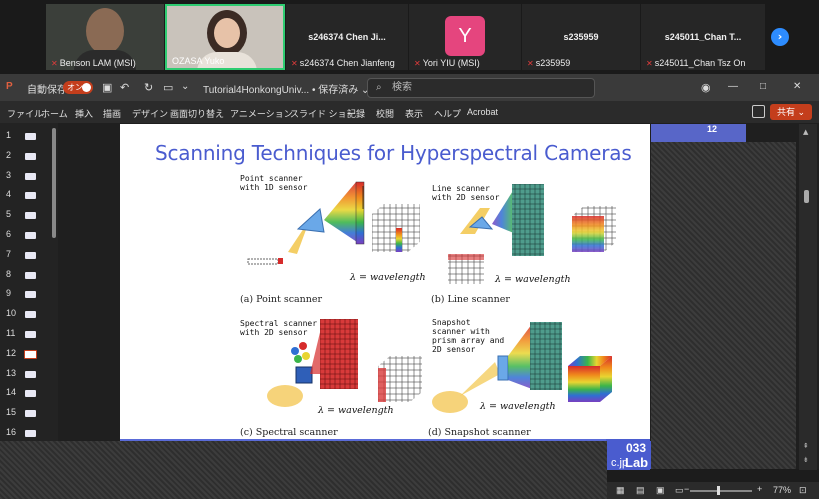 This screenshot has height=499, width=819. What do you see at coordinates (447, 113) in the screenshot?
I see `tab-help: ヘルプ` at bounding box center [447, 113].